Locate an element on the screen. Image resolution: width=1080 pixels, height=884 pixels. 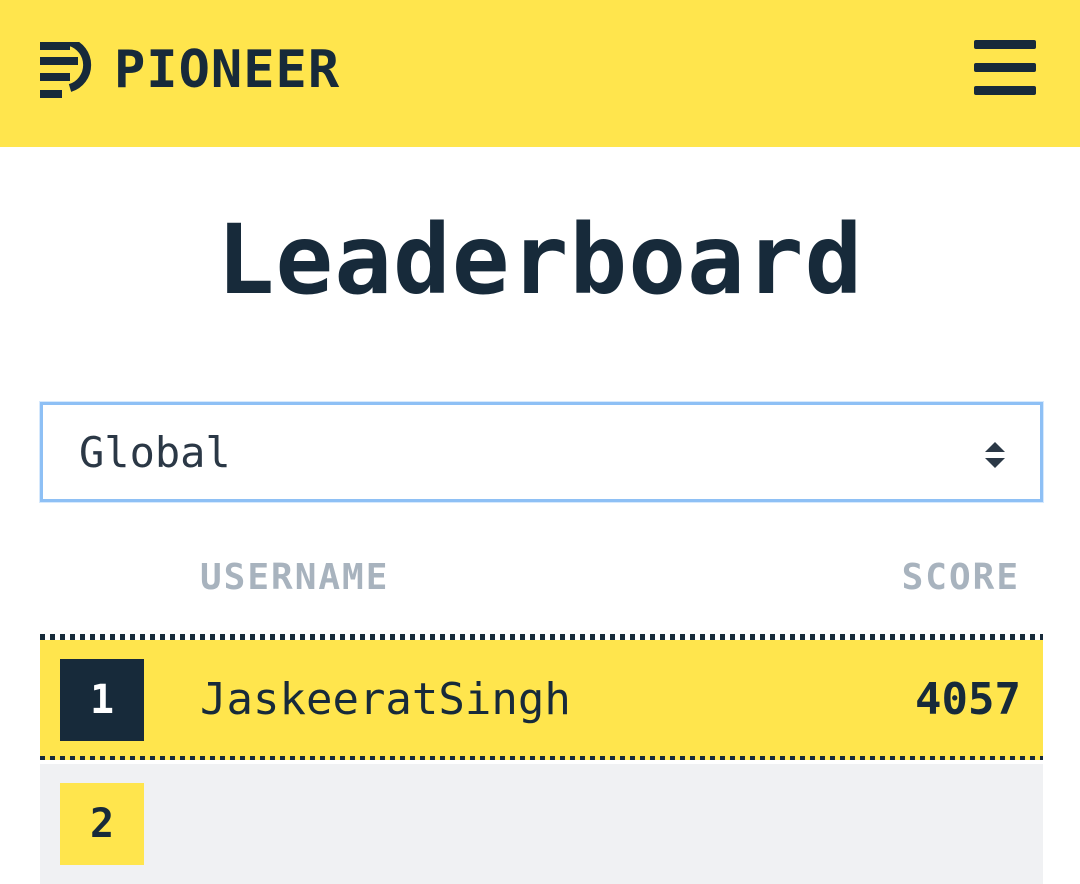
column-header-score: SCORE is located at coordinates (960, 577).